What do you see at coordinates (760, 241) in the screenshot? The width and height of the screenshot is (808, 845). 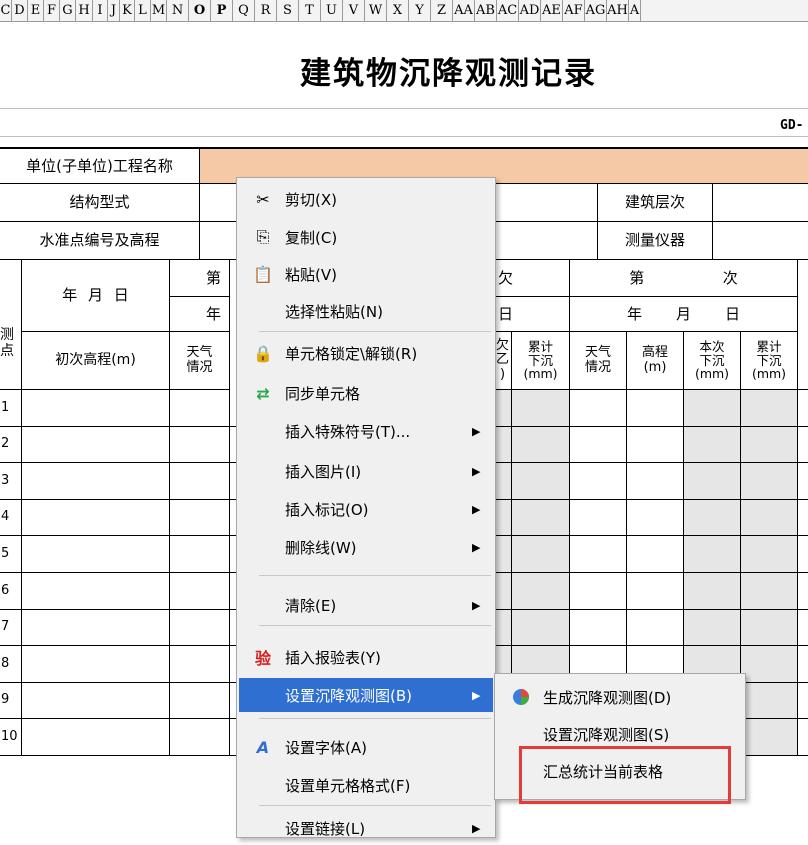 I see `instrument-cell` at bounding box center [760, 241].